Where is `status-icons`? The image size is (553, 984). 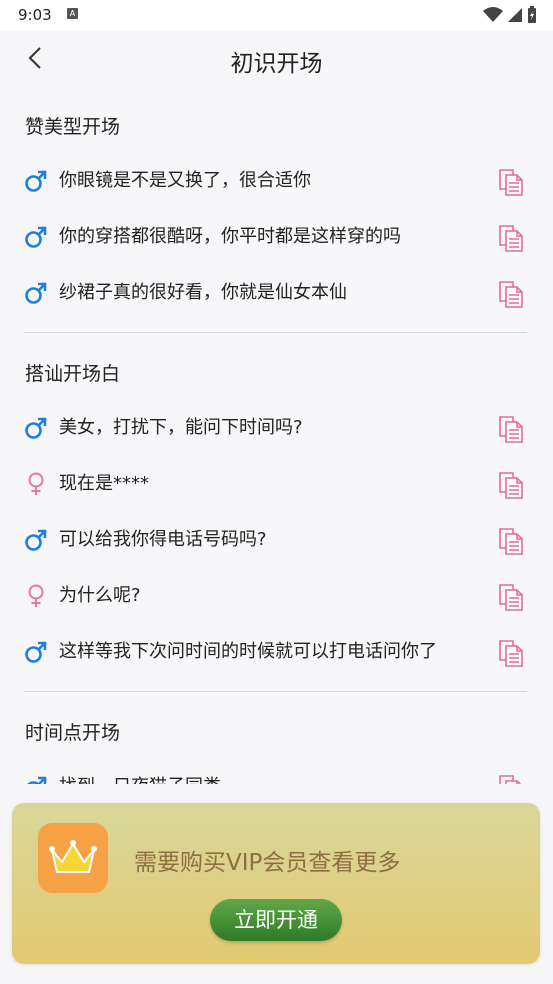 status-icons is located at coordinates (510, 15).